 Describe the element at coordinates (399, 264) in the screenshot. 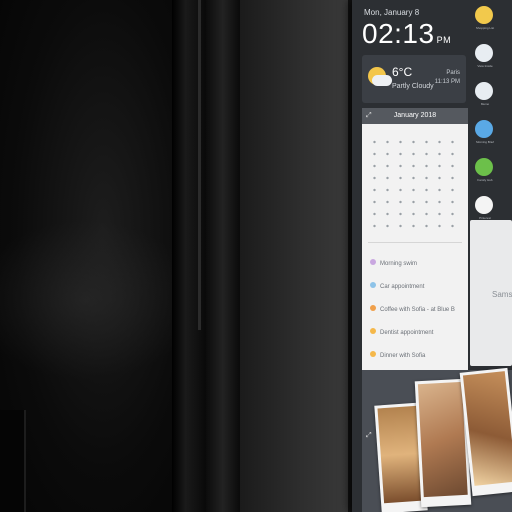

I see `event-label: Morning swim` at that location.